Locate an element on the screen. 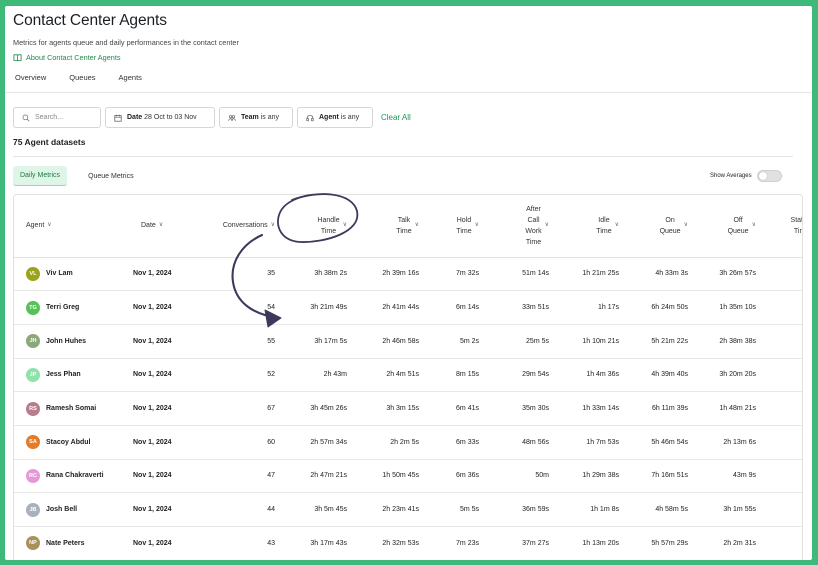  idle-cell: 1h 13m 20s is located at coordinates (588, 543).